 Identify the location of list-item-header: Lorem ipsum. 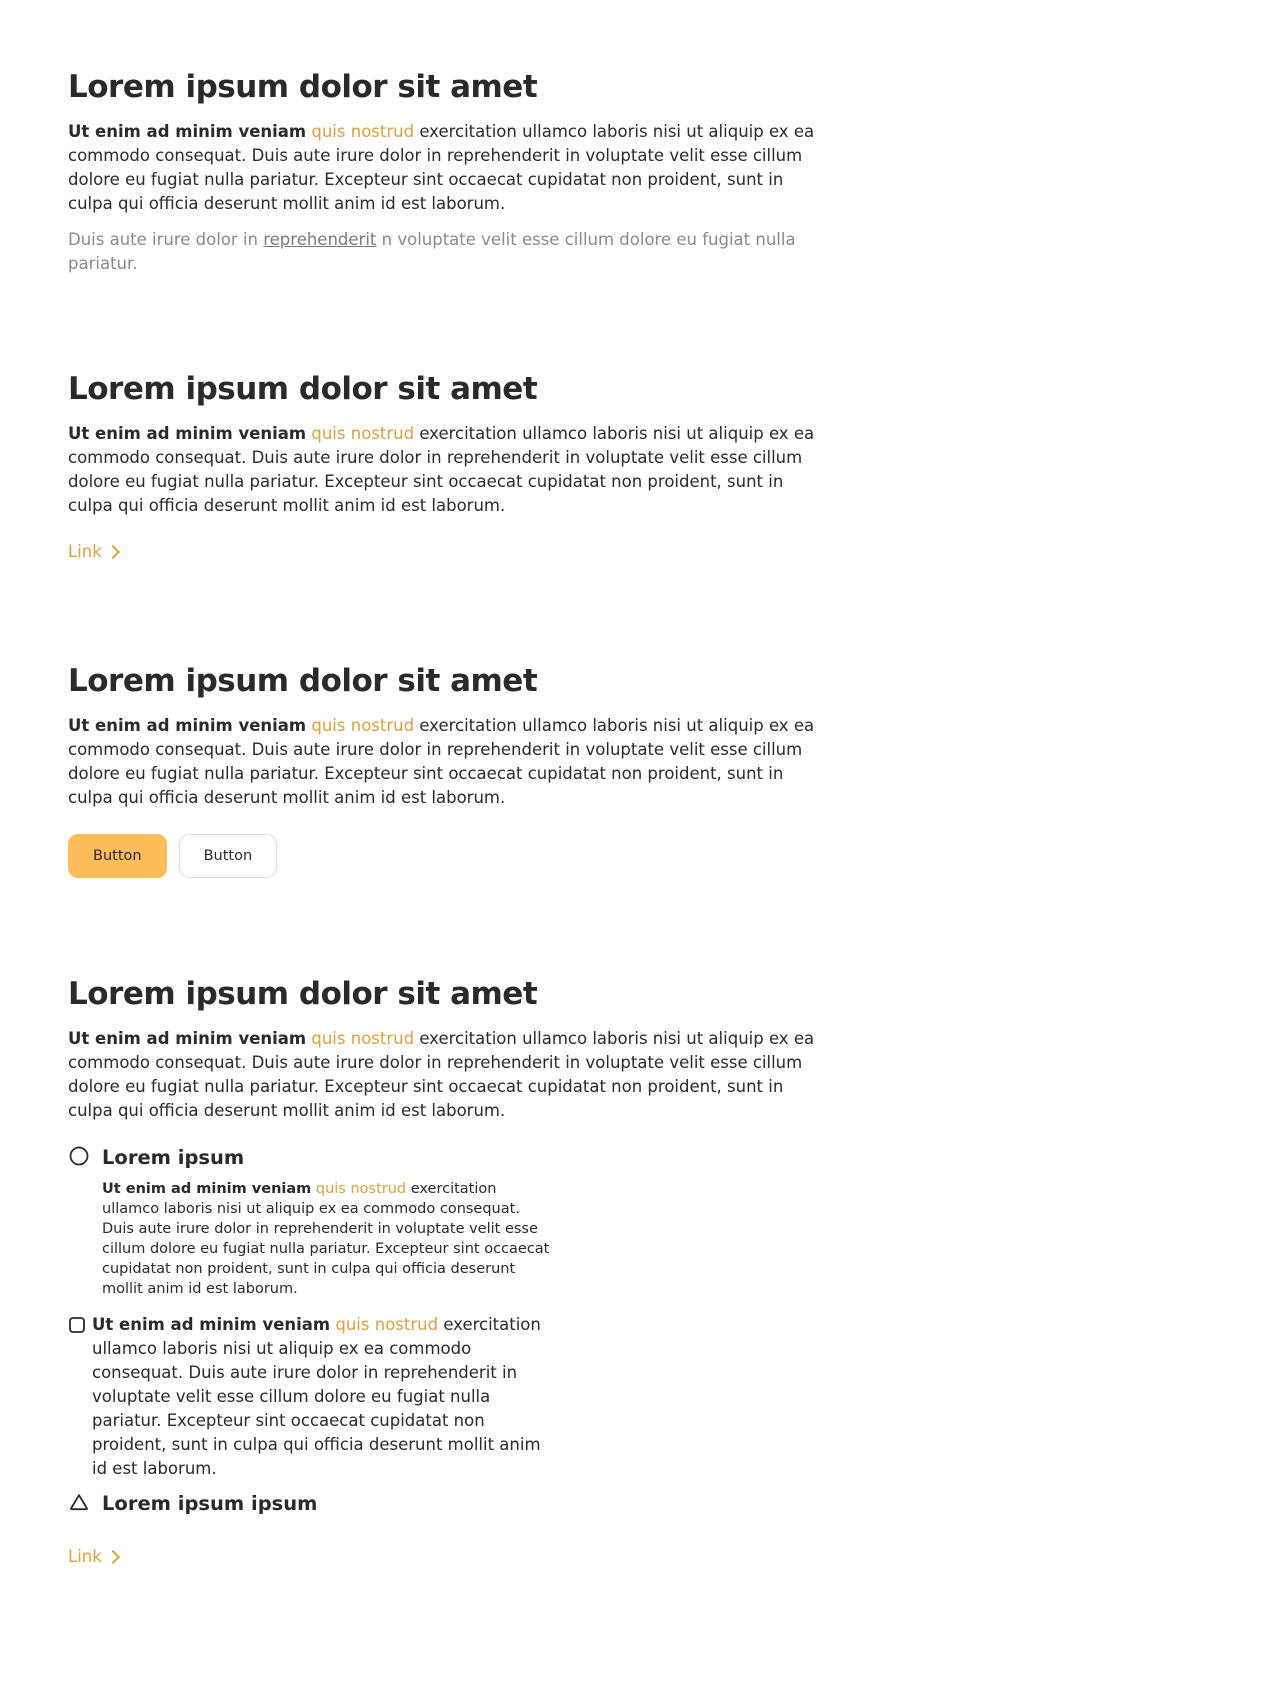
(448, 1158).